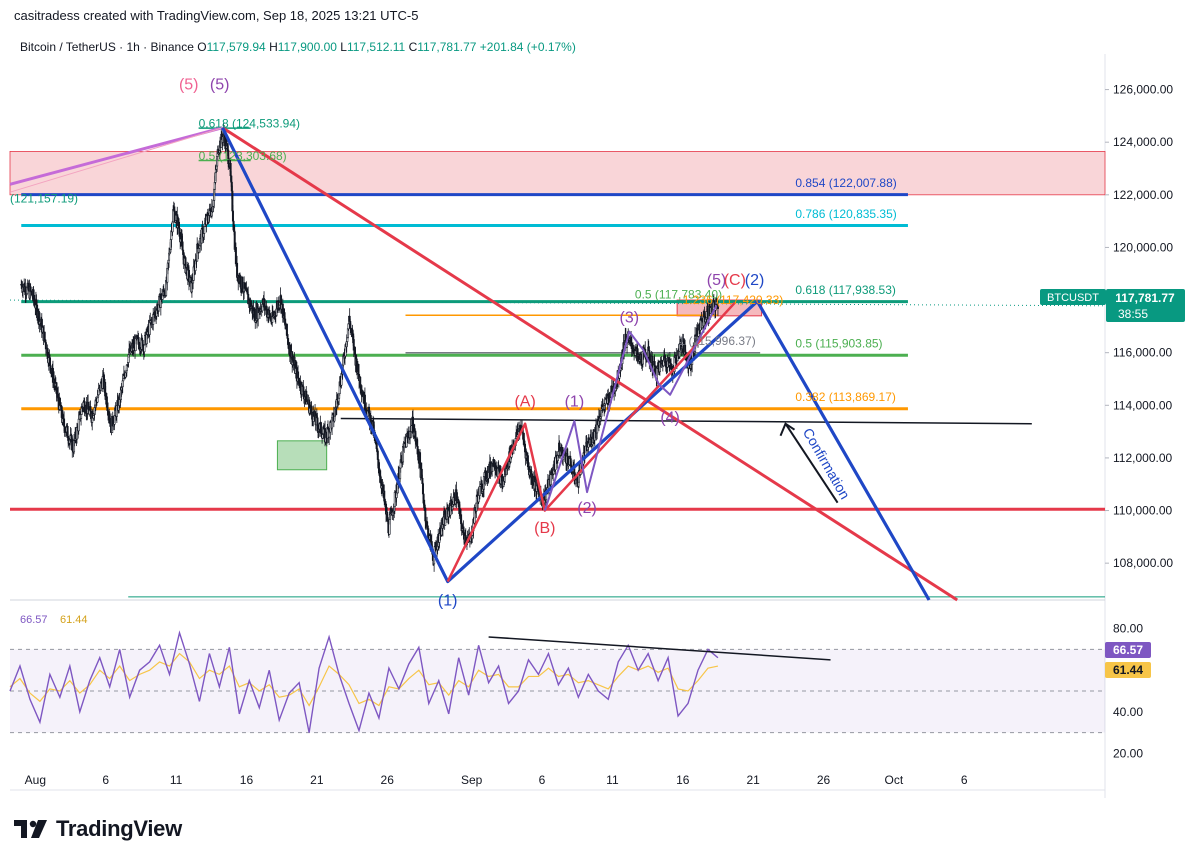  Describe the element at coordinates (735, 280) in the screenshot. I see `wave-label: (C)` at that location.